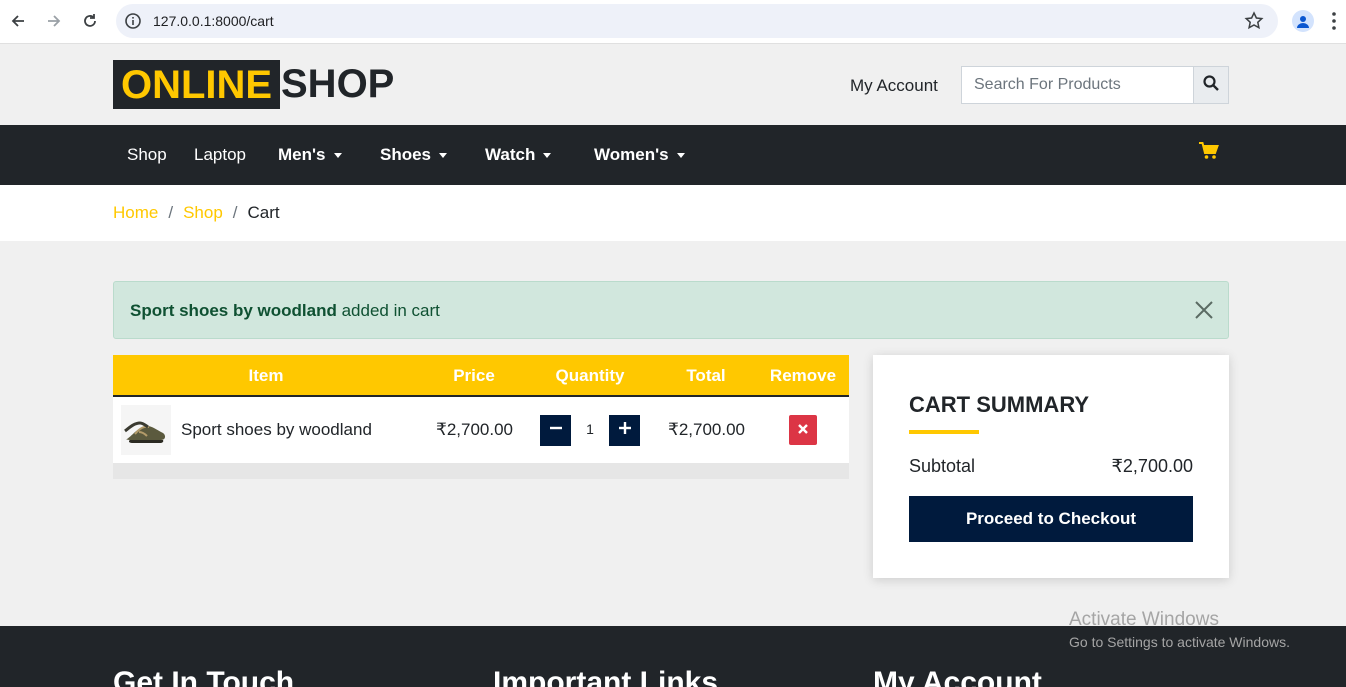 The height and width of the screenshot is (687, 1346). What do you see at coordinates (697, 21) in the screenshot?
I see `address-bar: 127.0.0.1:8000/cart` at bounding box center [697, 21].